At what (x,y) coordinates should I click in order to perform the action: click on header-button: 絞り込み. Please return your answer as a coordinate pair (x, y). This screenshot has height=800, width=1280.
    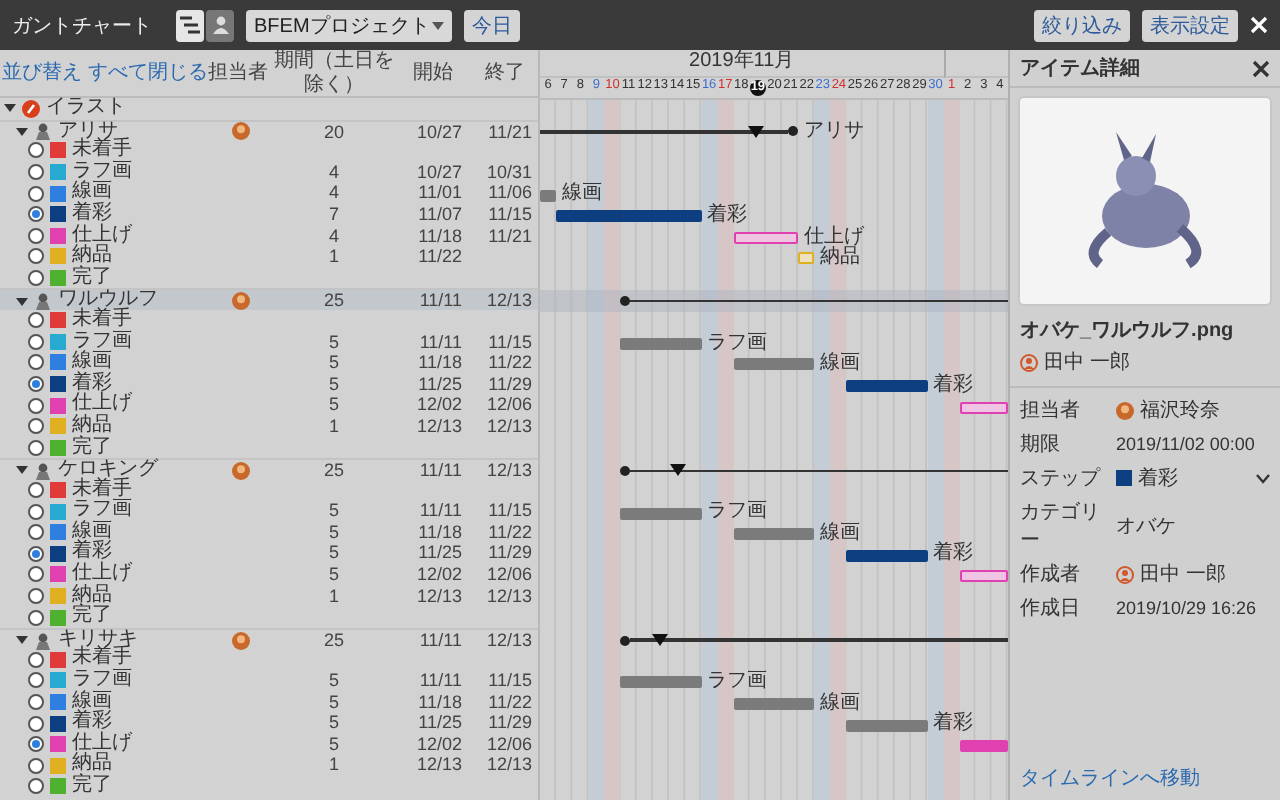
    Looking at the image, I should click on (1082, 25).